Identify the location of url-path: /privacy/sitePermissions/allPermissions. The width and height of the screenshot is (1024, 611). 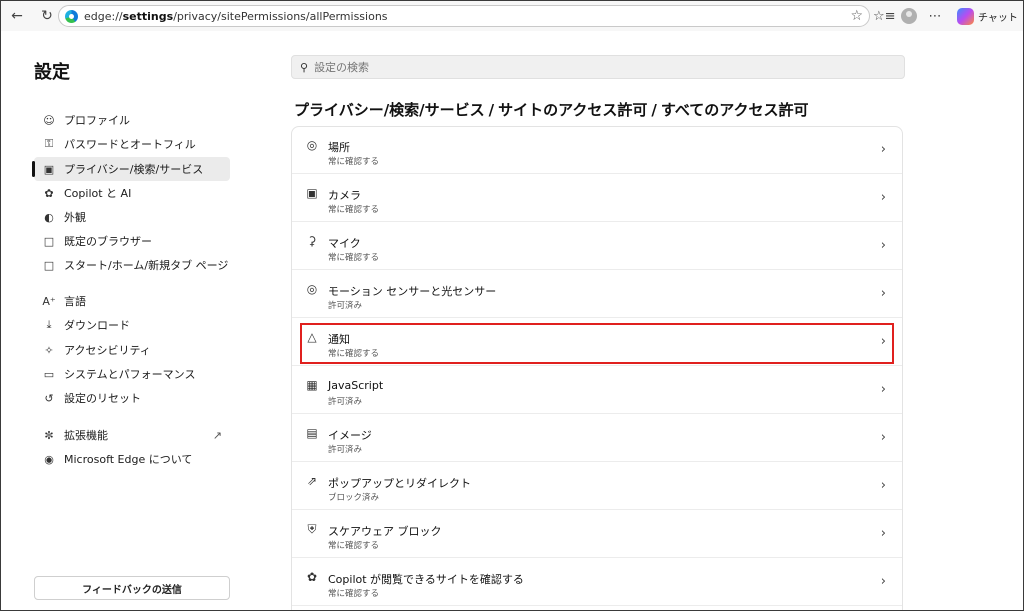
(280, 16).